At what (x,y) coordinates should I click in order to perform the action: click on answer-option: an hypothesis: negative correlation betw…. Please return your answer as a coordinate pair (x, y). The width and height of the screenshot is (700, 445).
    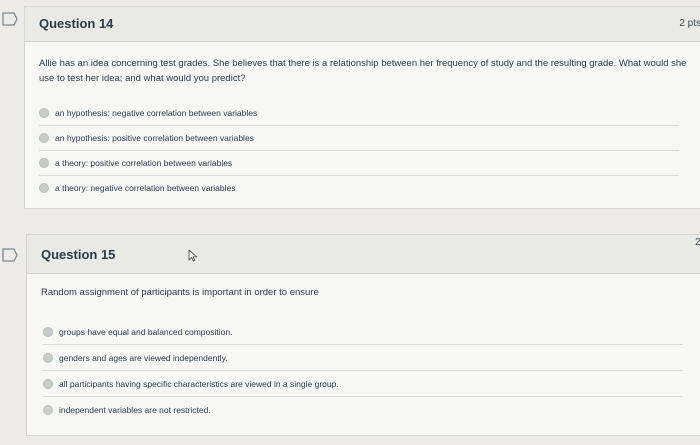
    Looking at the image, I should click on (359, 113).